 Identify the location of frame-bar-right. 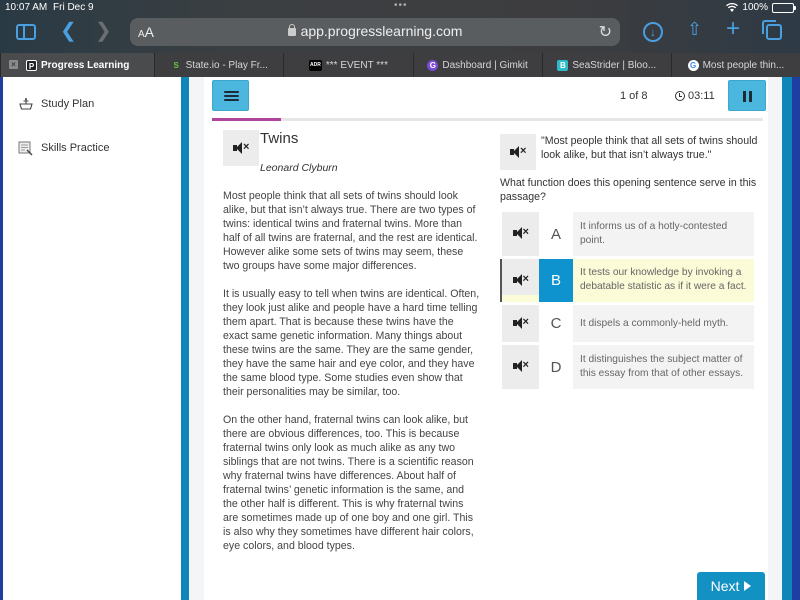
(787, 338).